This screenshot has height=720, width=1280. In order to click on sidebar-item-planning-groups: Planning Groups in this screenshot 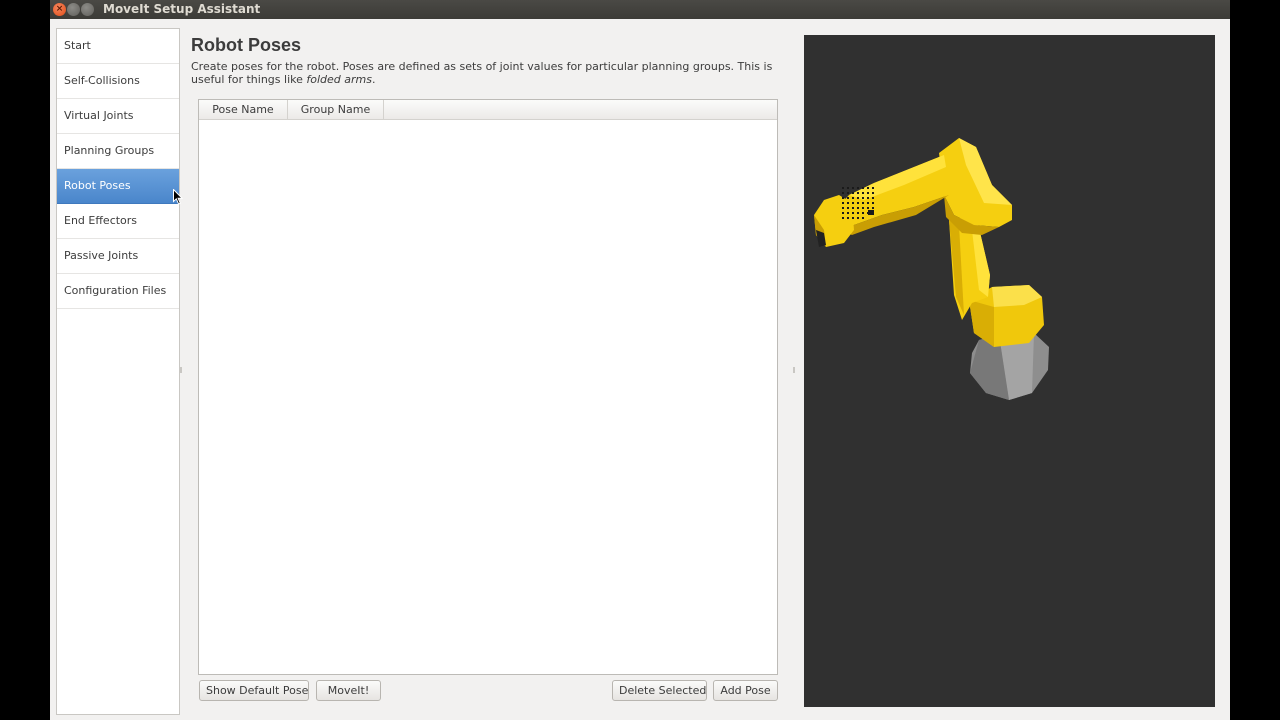, I will do `click(118, 151)`.